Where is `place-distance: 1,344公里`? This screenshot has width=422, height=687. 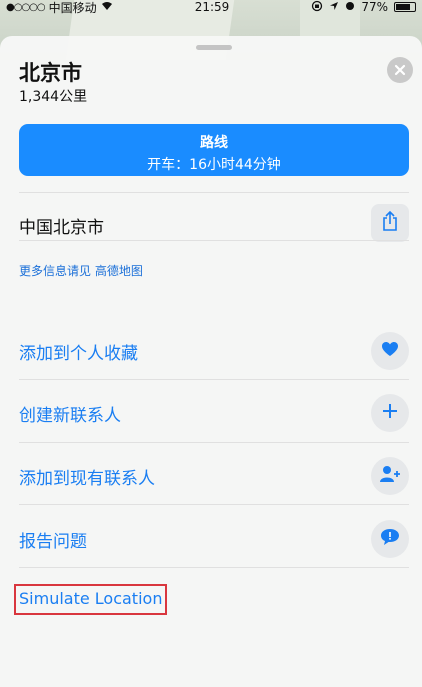
place-distance: 1,344公里 is located at coordinates (53, 97).